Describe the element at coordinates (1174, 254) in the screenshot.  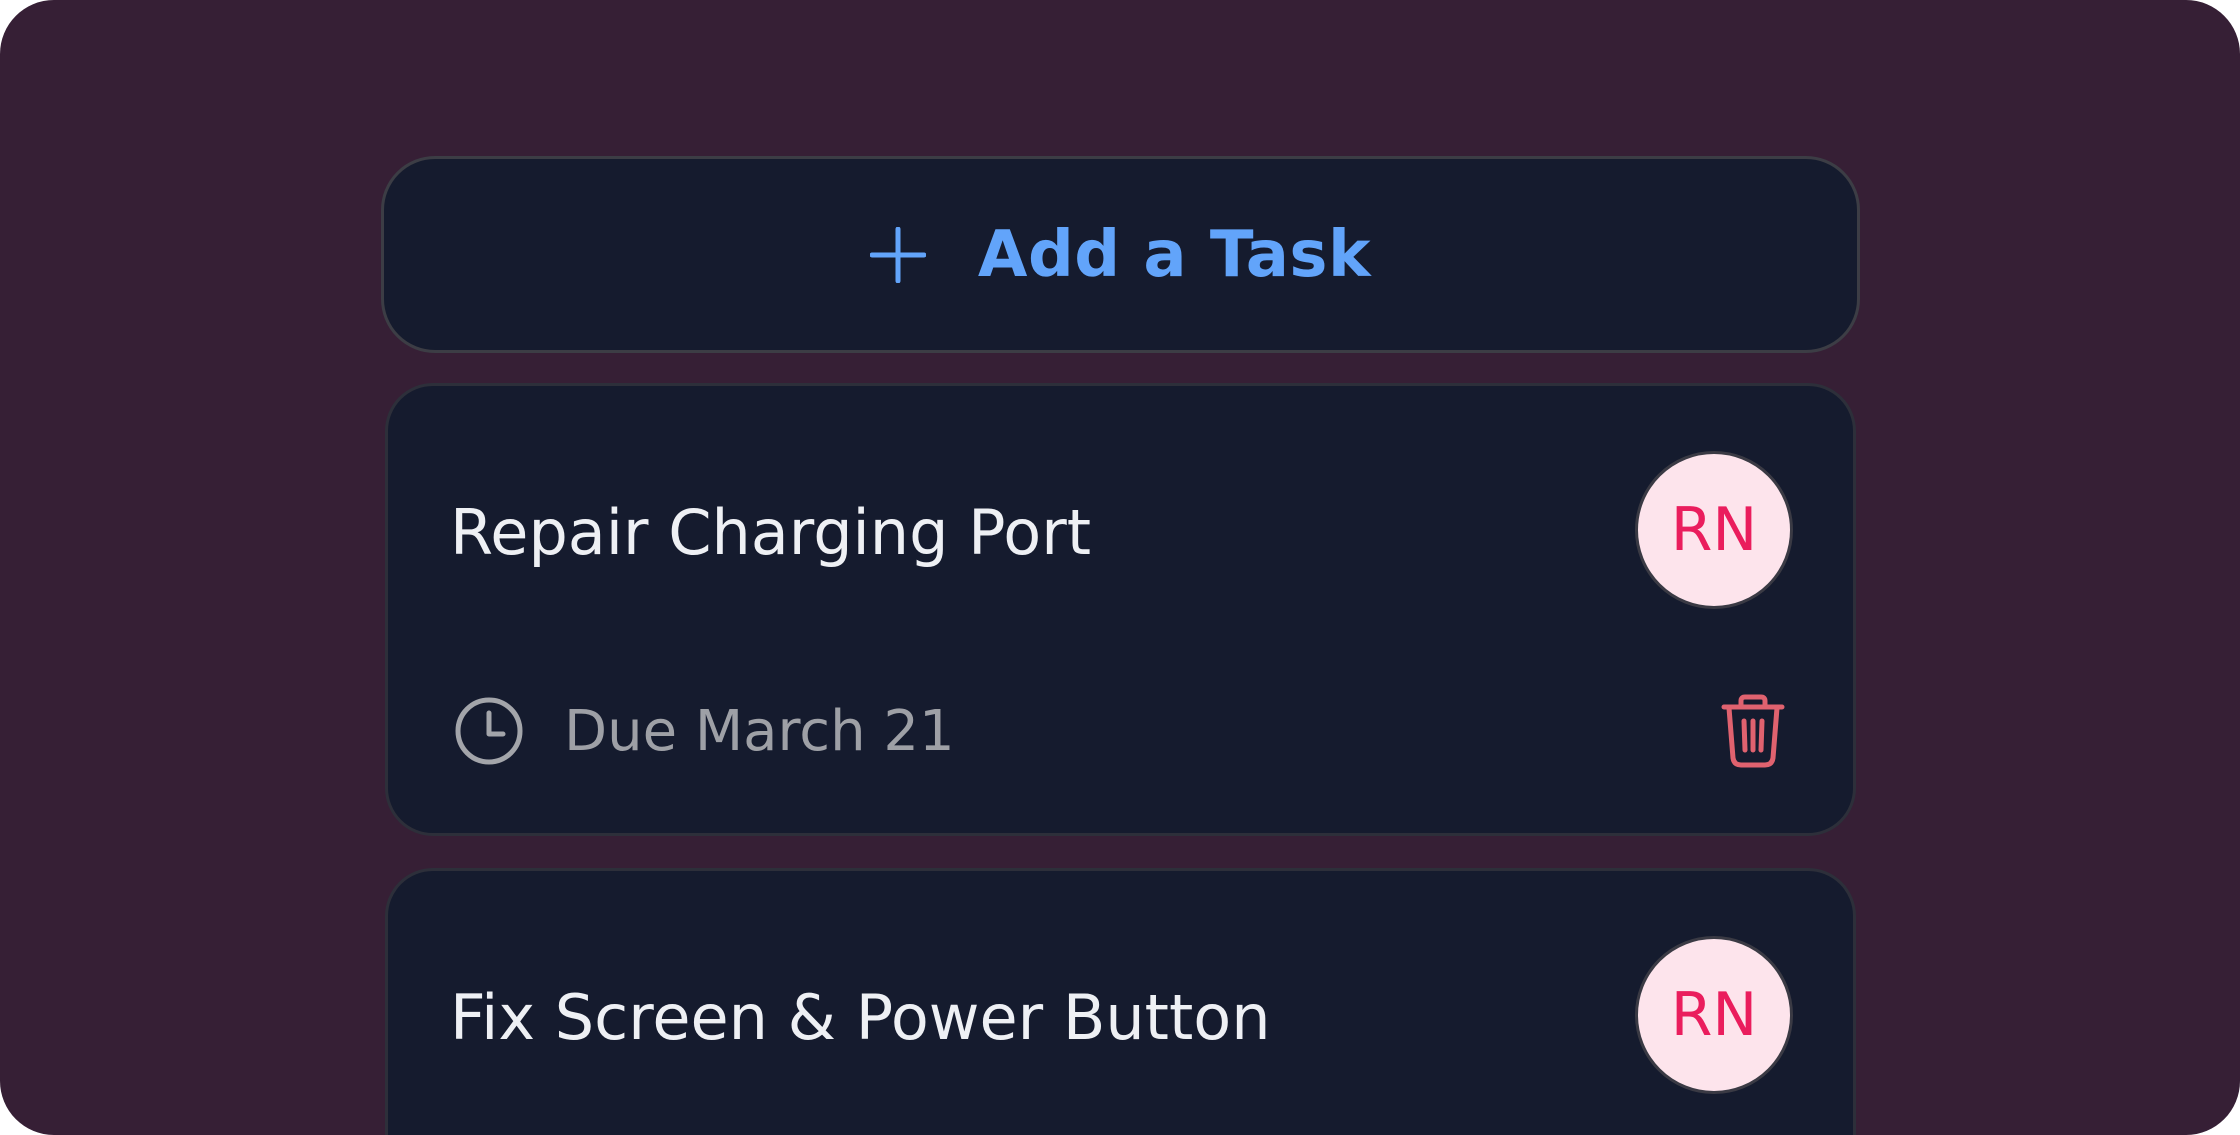
I see `add-task-label: Add a Task` at that location.